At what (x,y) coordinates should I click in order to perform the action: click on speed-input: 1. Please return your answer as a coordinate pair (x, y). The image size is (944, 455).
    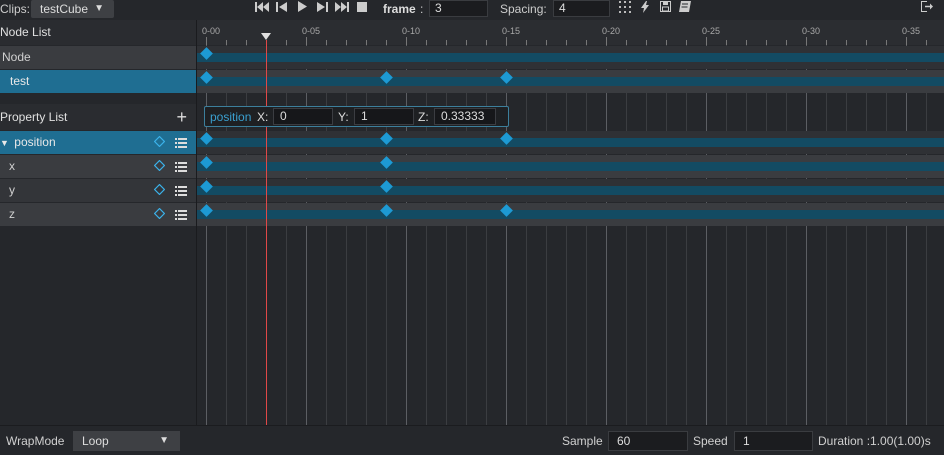
    Looking at the image, I should click on (773, 441).